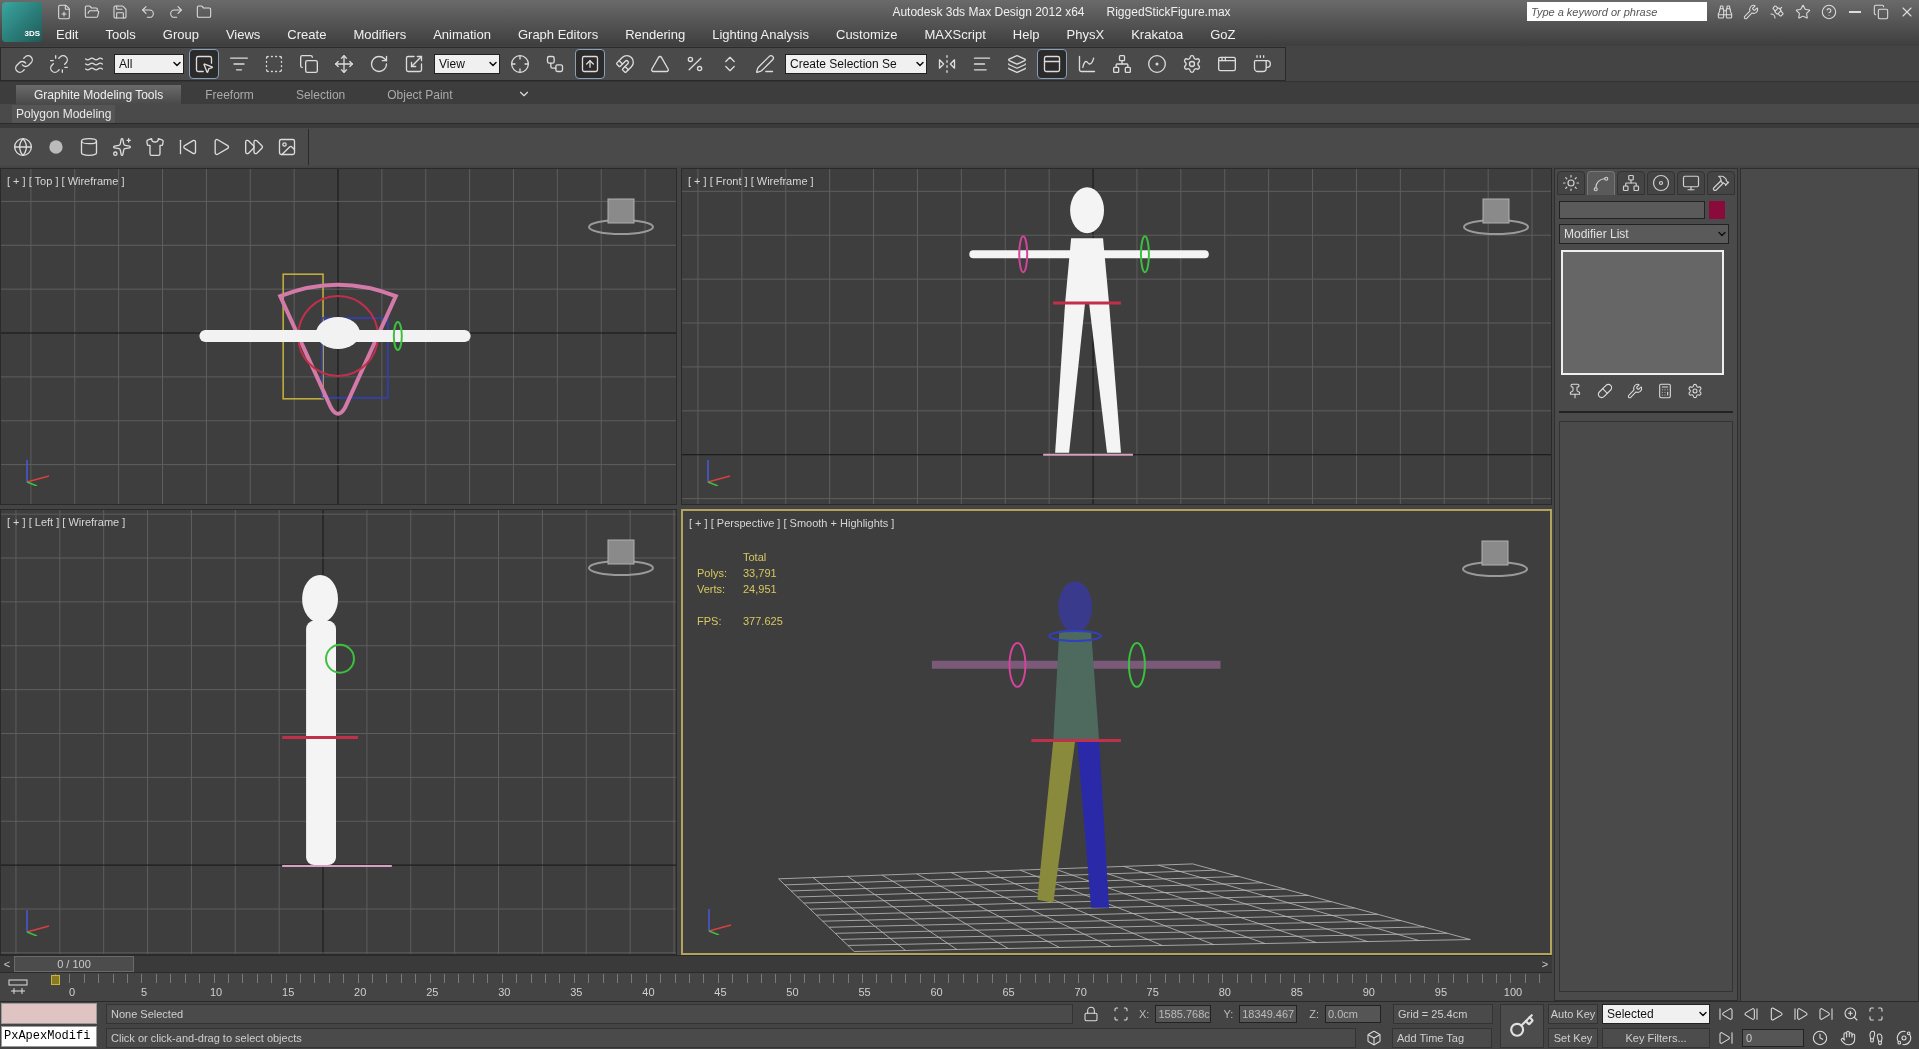 Image resolution: width=1919 pixels, height=1049 pixels. What do you see at coordinates (18, 987) in the screenshot?
I see `track-bar-icon` at bounding box center [18, 987].